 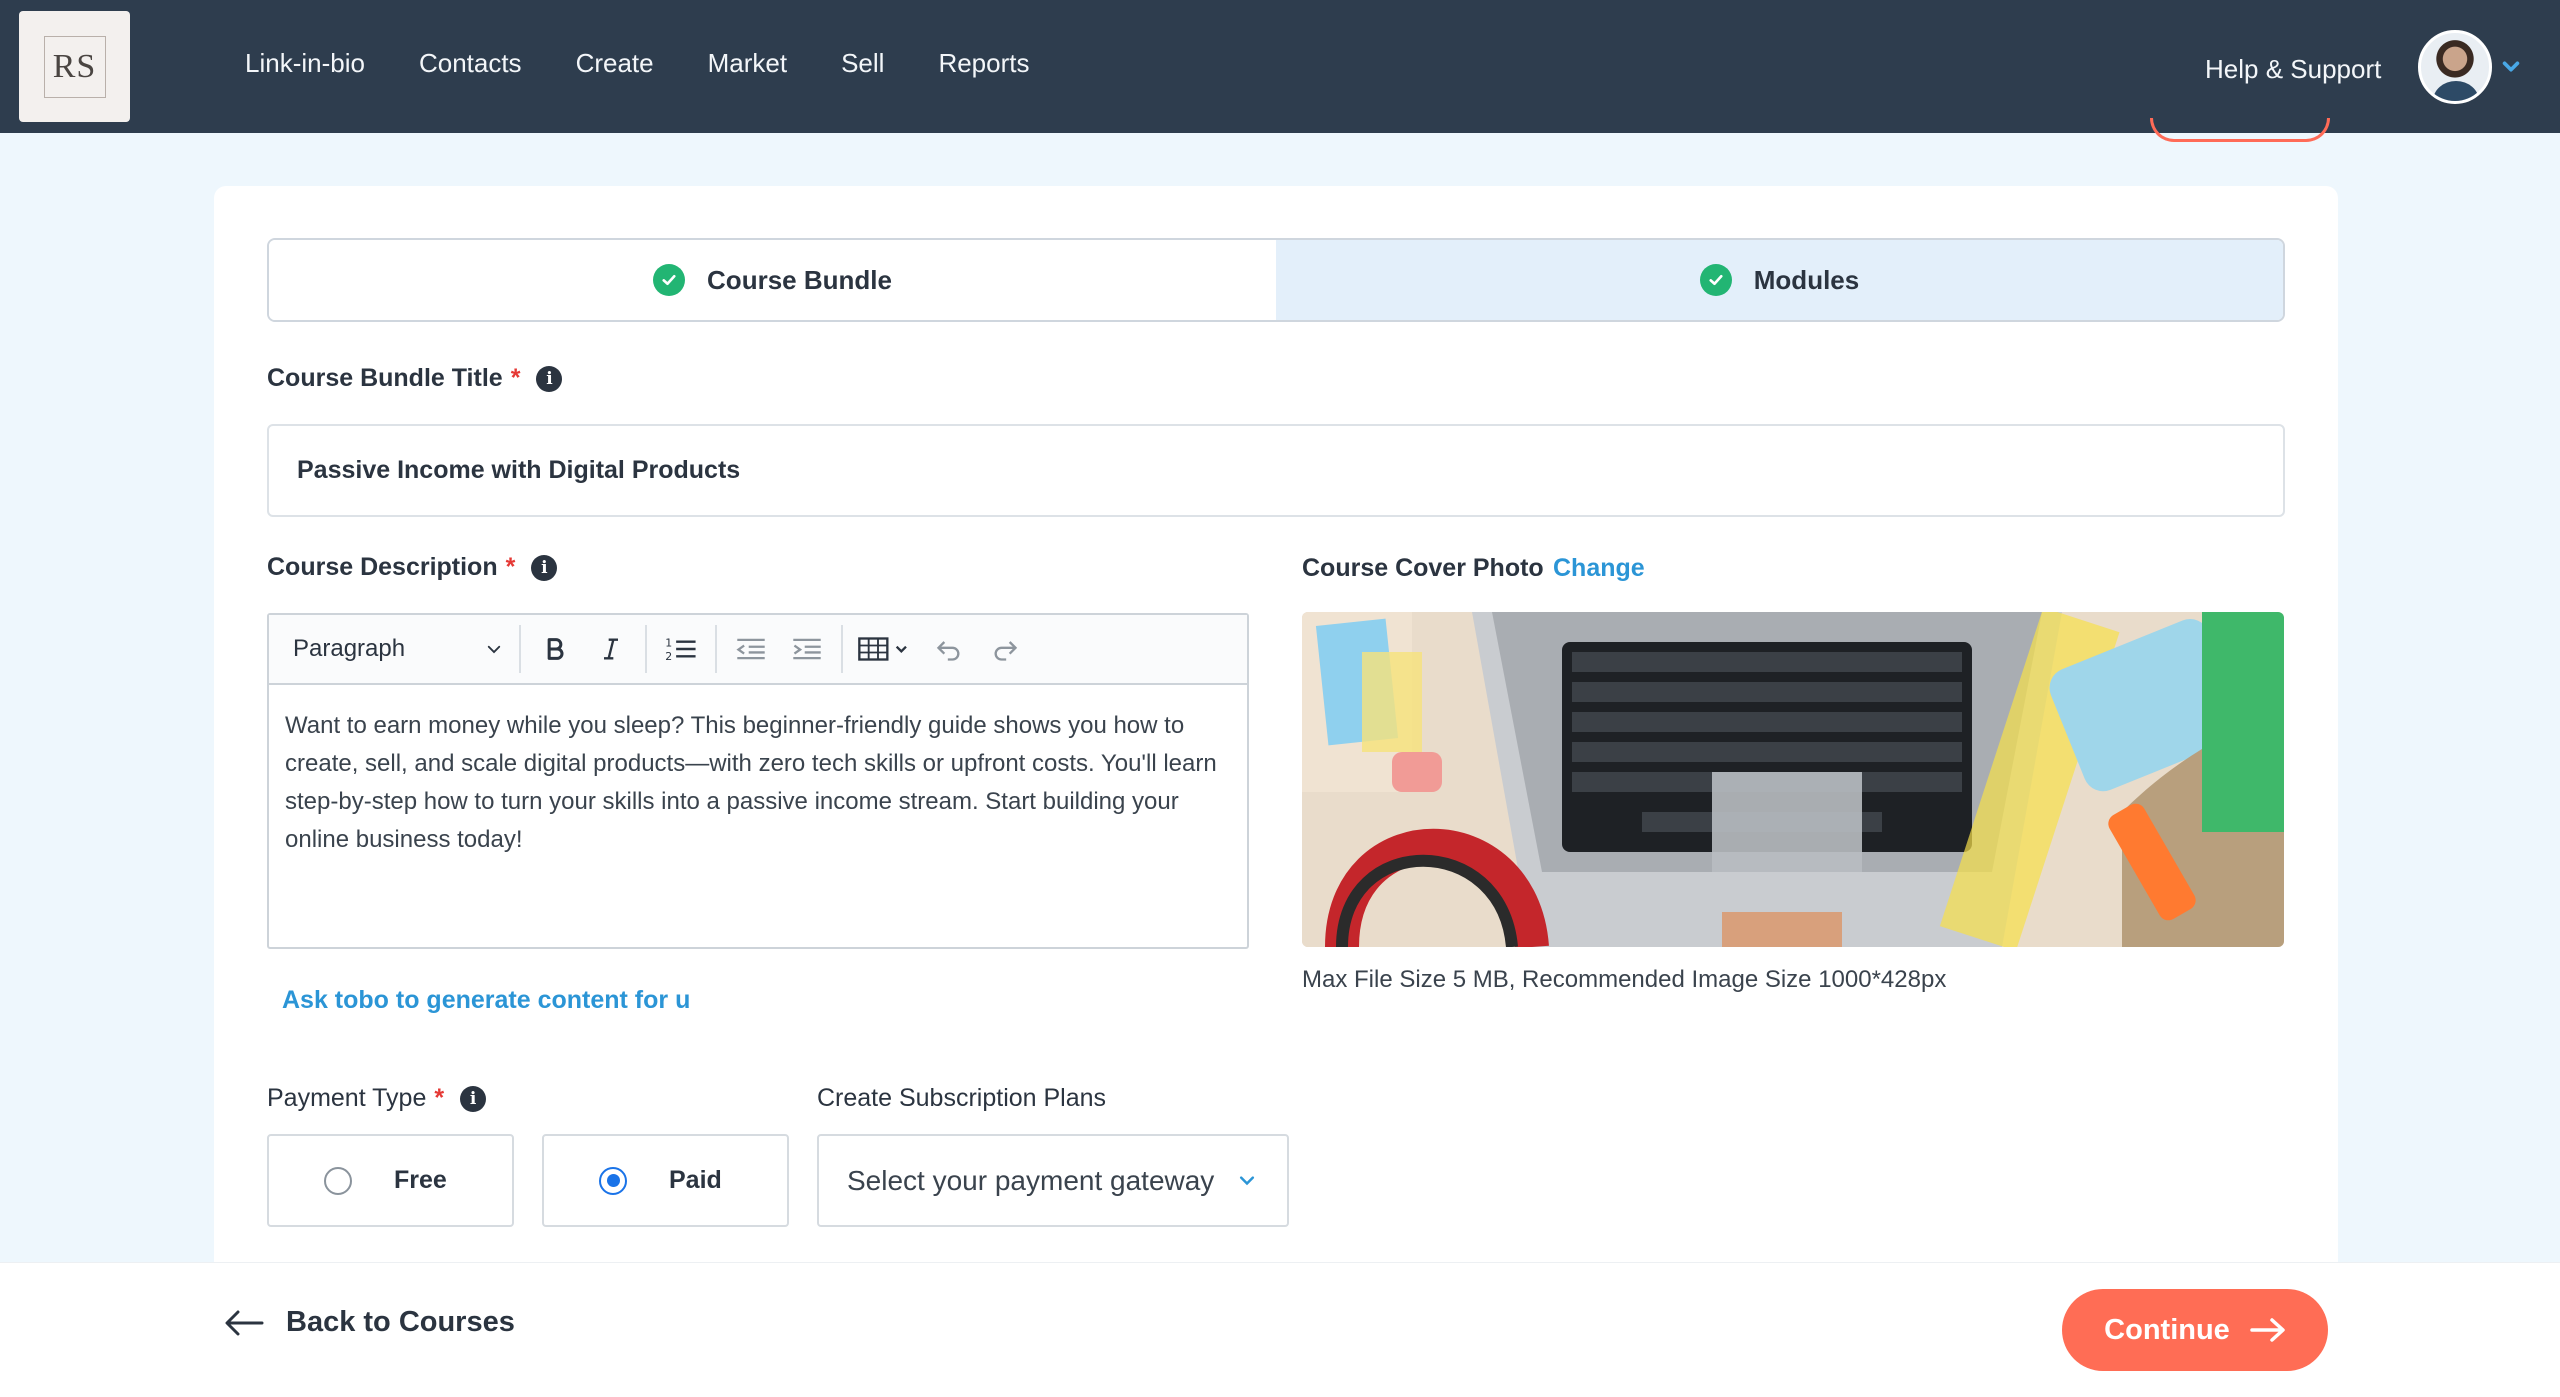 What do you see at coordinates (382, 567) in the screenshot?
I see `label-text: Course Description` at bounding box center [382, 567].